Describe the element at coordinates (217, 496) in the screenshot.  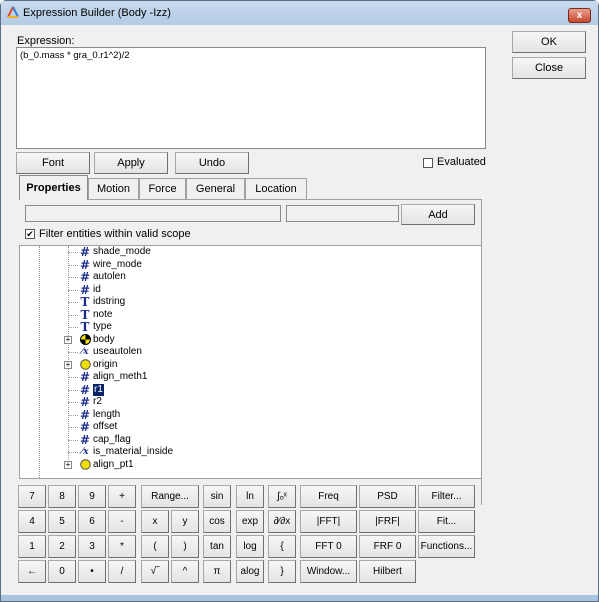
I see `keypad-button: sin` at that location.